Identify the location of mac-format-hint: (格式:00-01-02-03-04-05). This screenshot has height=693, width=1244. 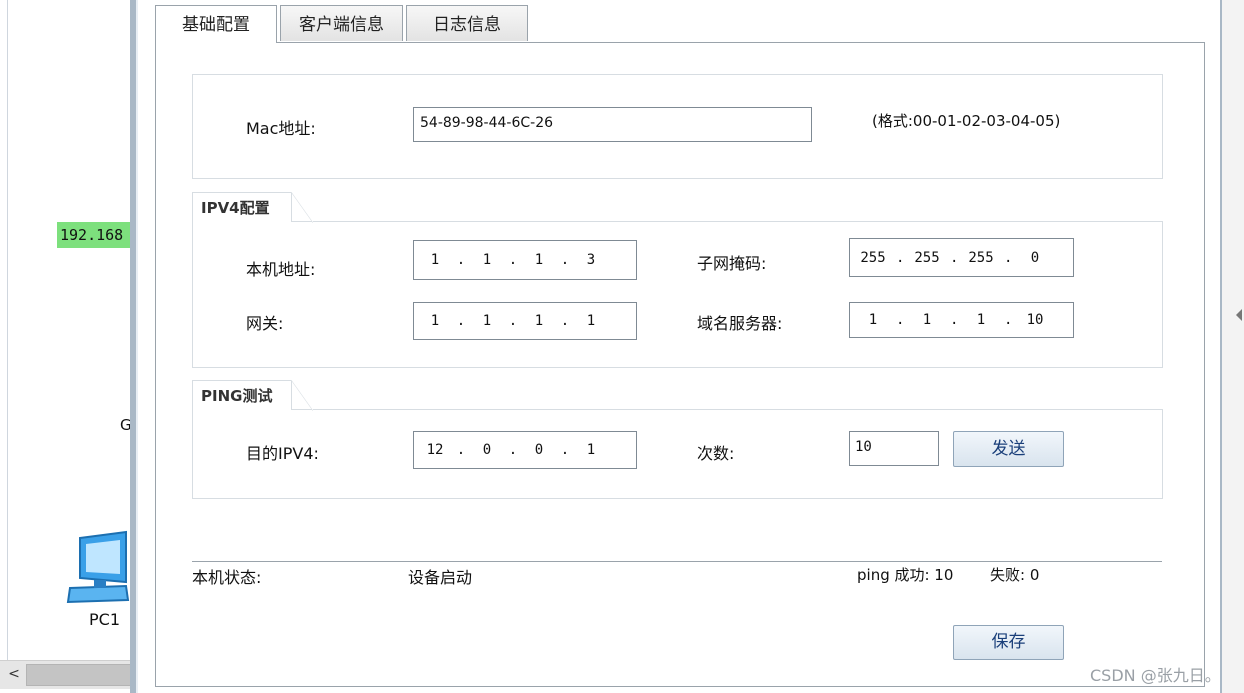
(966, 121).